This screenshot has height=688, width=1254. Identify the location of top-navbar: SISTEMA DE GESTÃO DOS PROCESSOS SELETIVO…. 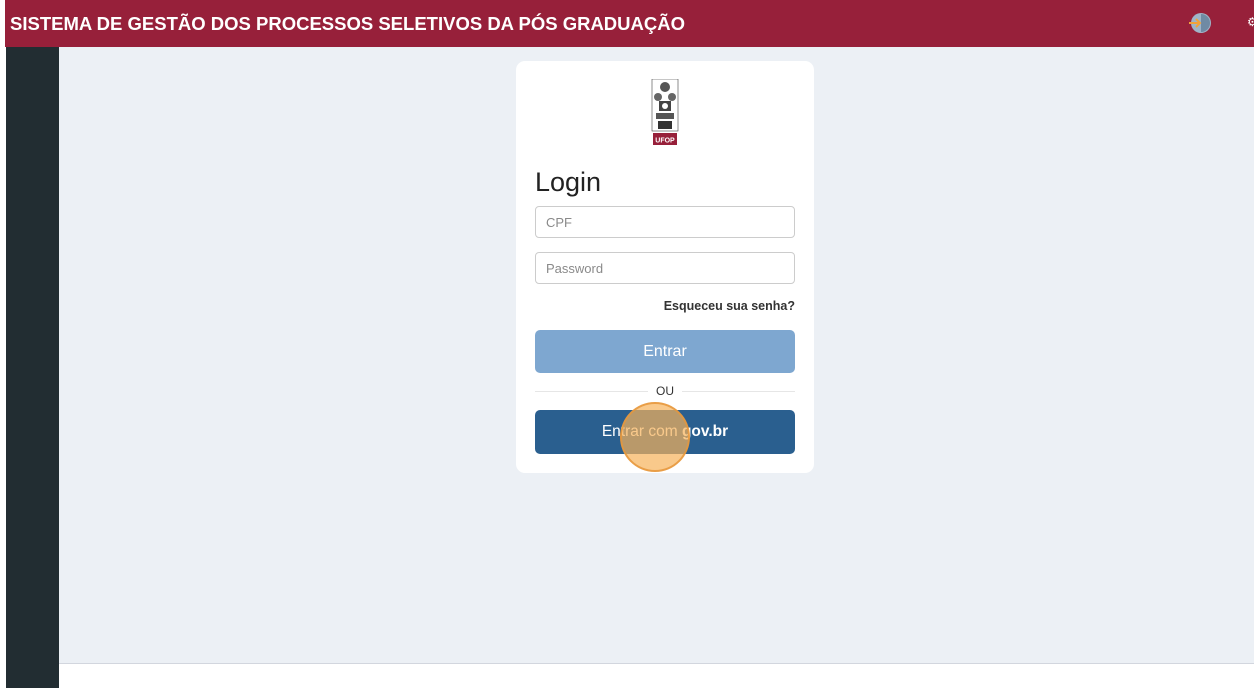
(629, 23).